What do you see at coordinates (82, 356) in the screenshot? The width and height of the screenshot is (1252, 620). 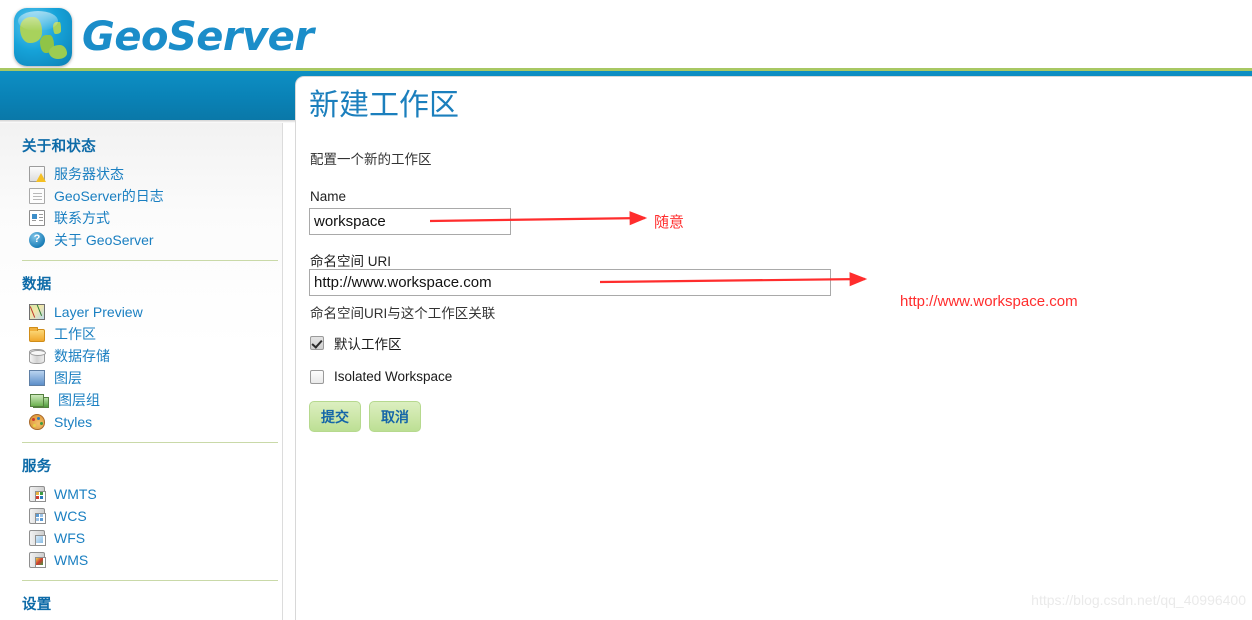 I see `sidebar-item-label: 数据存储` at bounding box center [82, 356].